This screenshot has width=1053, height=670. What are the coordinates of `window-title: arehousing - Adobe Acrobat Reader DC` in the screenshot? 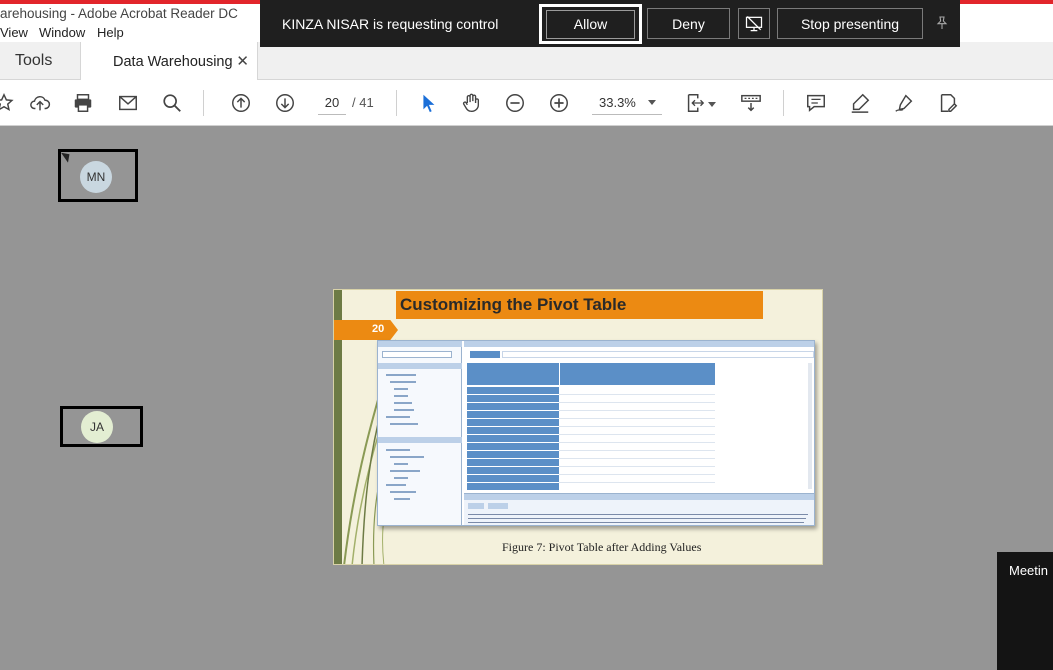 It's located at (119, 13).